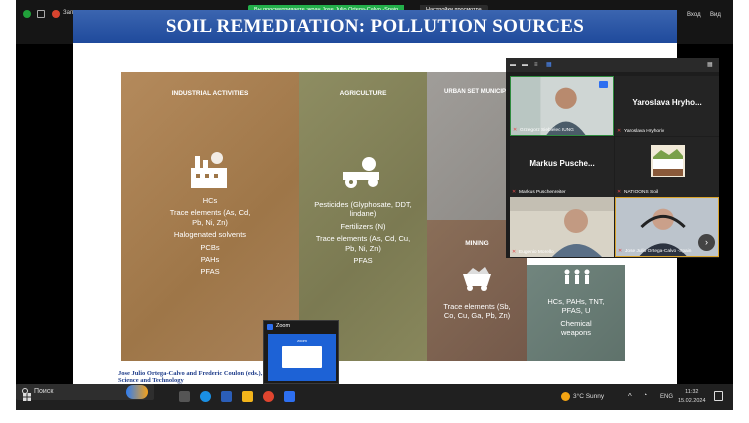  What do you see at coordinates (536, 65) in the screenshot?
I see `list-view-icon: ≡` at bounding box center [536, 65].